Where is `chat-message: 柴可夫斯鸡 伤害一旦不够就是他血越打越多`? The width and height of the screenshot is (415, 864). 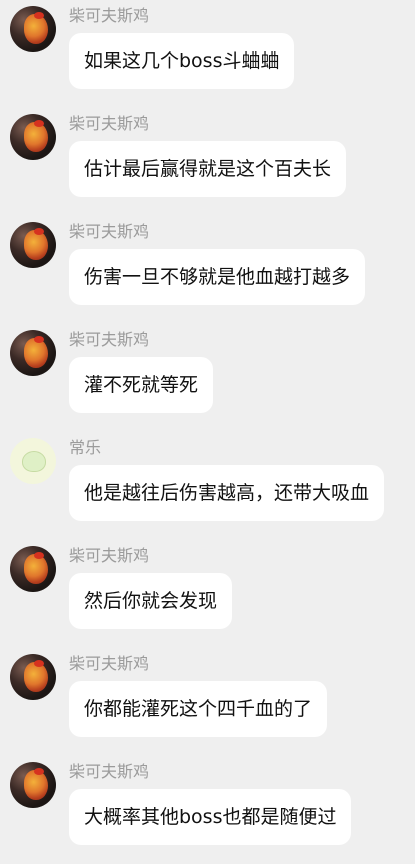 chat-message: 柴可夫斯鸡 伤害一旦不够就是他血越打越多 is located at coordinates (207, 270).